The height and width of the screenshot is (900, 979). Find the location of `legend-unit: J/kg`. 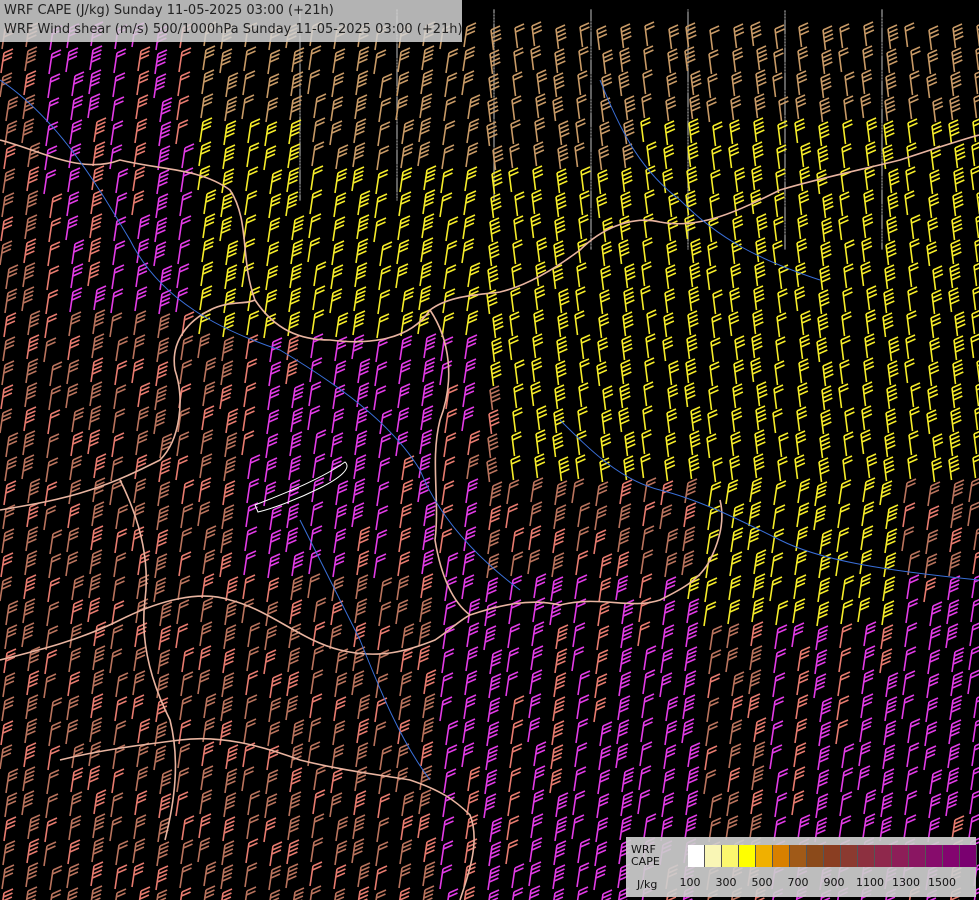

legend-unit: J/kg is located at coordinates (647, 884).